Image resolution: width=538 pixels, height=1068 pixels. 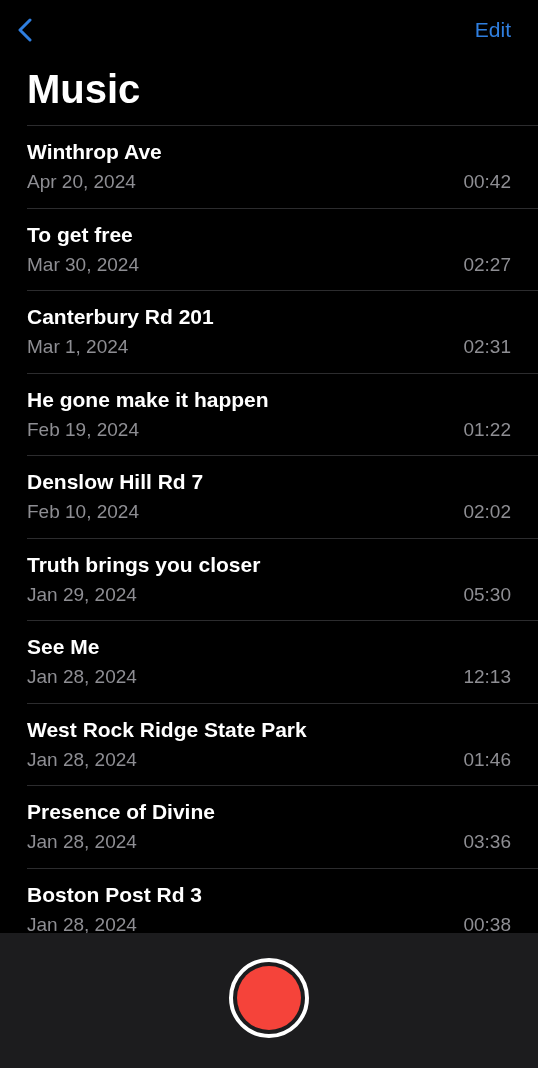 I want to click on recording-name: Presence of Divine, so click(x=121, y=812).